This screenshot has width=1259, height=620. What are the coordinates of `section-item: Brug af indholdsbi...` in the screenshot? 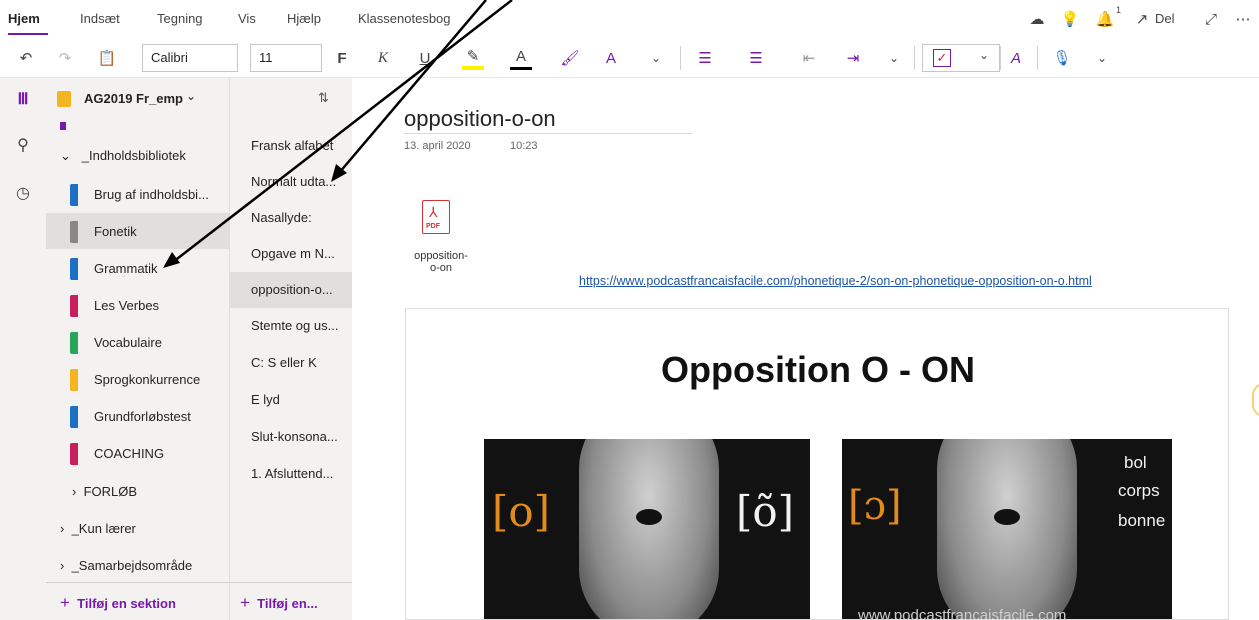 It's located at (137, 194).